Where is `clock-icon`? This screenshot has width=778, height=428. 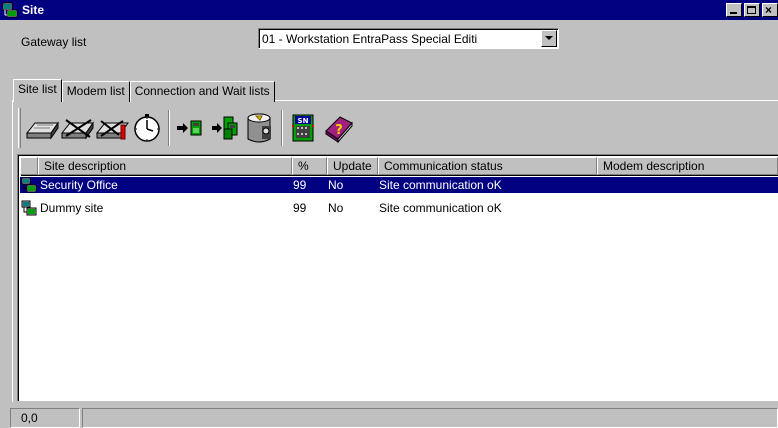
clock-icon is located at coordinates (147, 128).